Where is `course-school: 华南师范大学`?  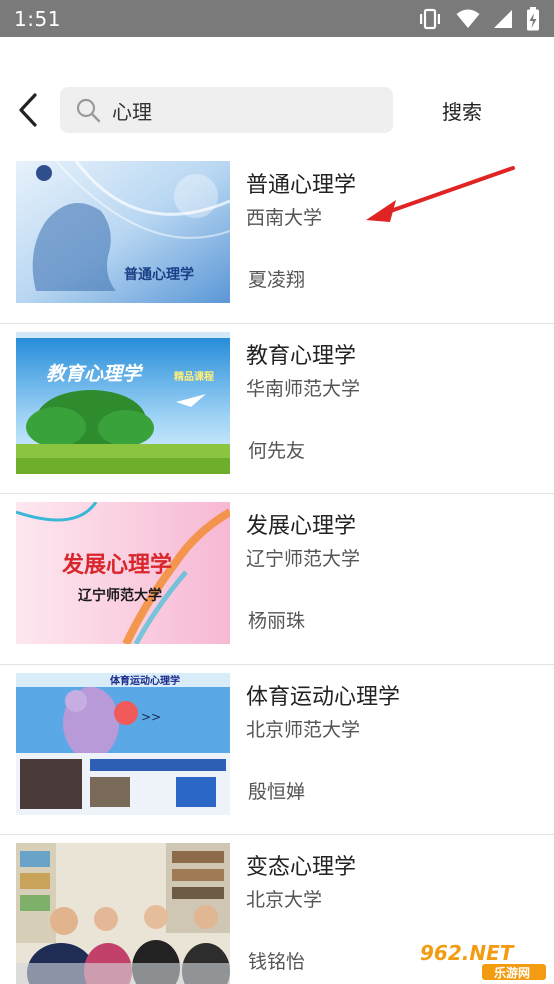 course-school: 华南师范大学 is located at coordinates (303, 388).